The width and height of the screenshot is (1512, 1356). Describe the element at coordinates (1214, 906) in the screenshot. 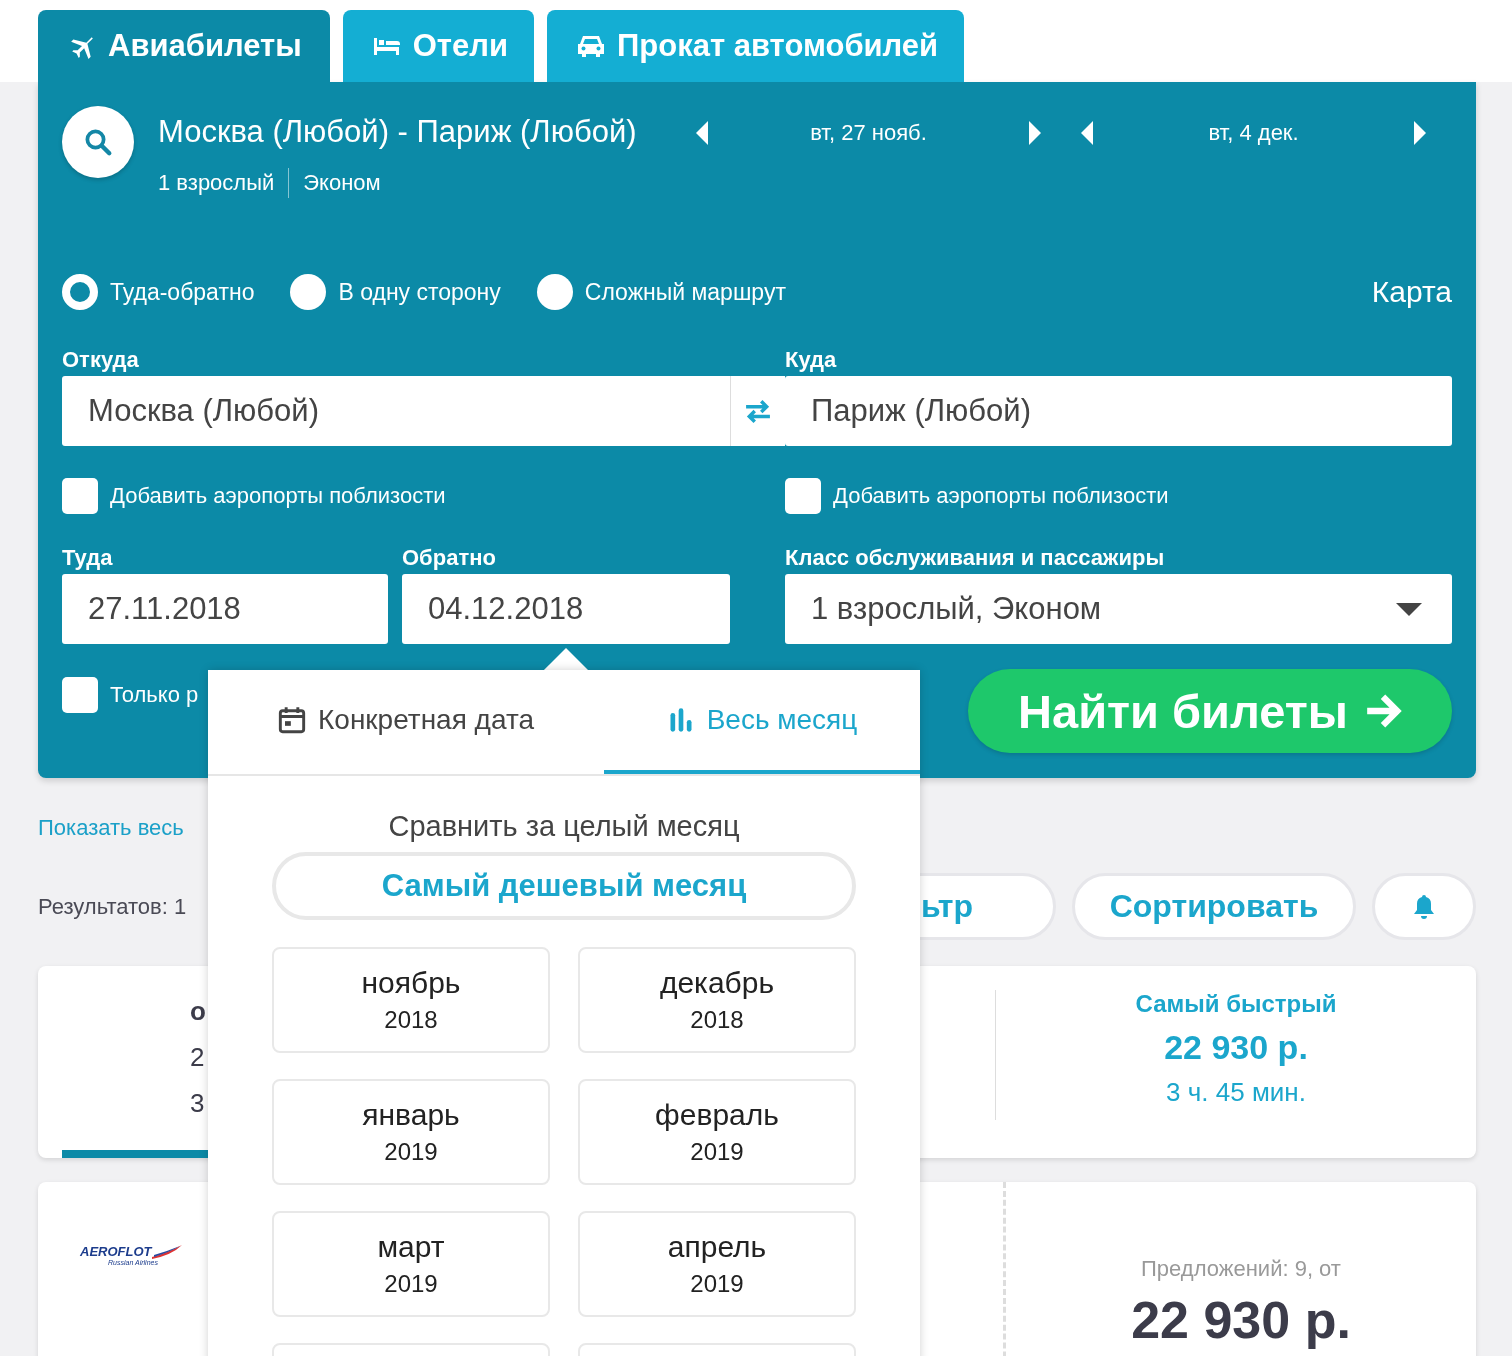

I see `sort-button: Сортировать` at that location.